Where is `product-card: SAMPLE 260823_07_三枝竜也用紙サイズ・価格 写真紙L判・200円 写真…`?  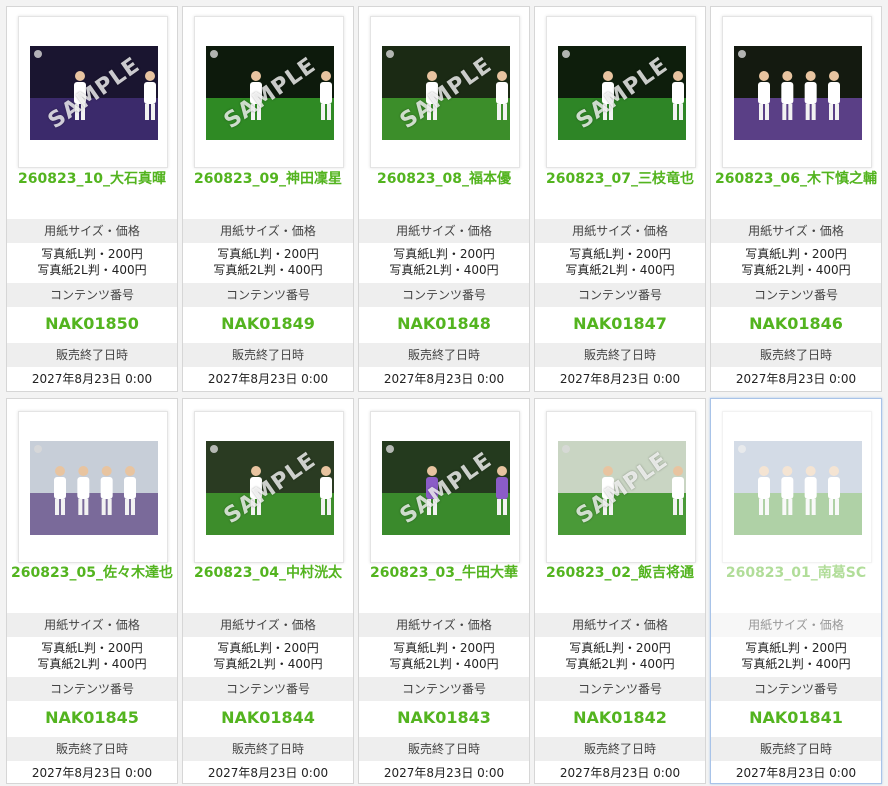
product-card: SAMPLE 260823_07_三枝竜也用紙サイズ・価格 写真紙L判・200円 写真… is located at coordinates (620, 199).